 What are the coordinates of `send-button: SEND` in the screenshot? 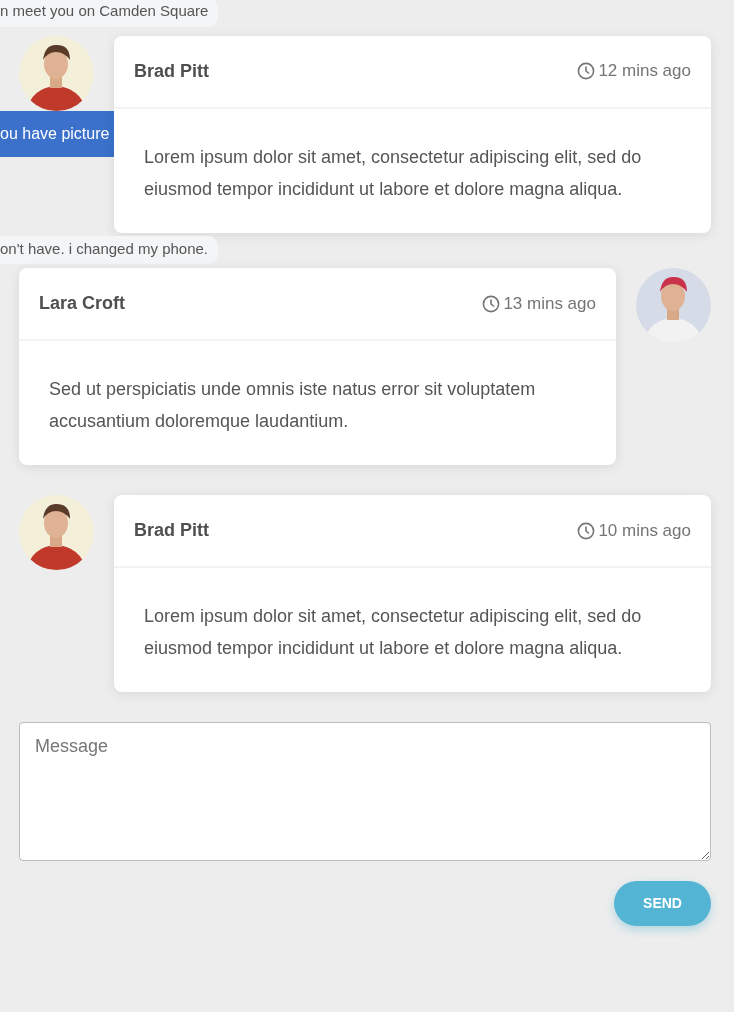 It's located at (662, 903).